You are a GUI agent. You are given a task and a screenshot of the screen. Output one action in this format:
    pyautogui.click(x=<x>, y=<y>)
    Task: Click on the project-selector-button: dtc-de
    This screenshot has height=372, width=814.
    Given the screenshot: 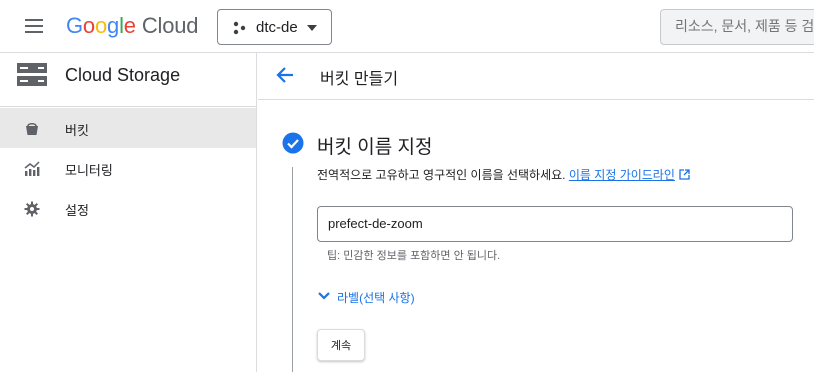 What is the action you would take?
    pyautogui.click(x=274, y=27)
    